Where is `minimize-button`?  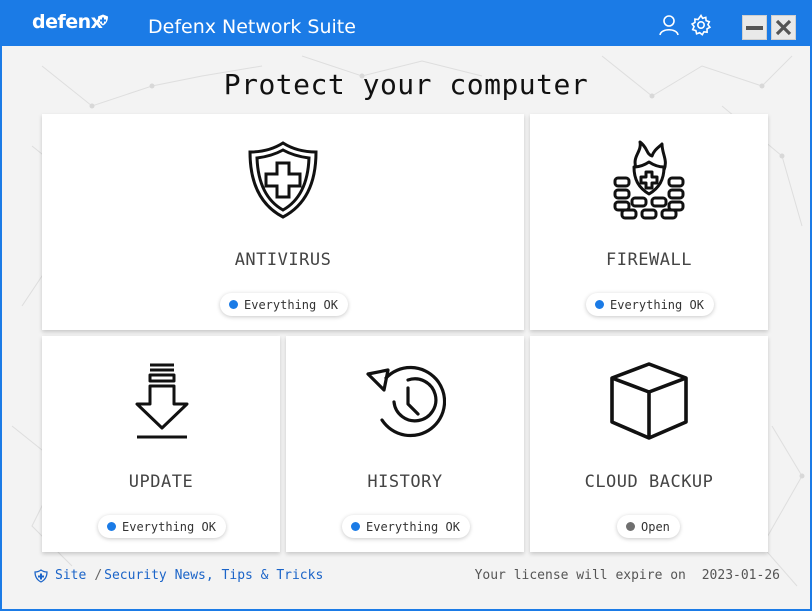
minimize-button is located at coordinates (754, 27).